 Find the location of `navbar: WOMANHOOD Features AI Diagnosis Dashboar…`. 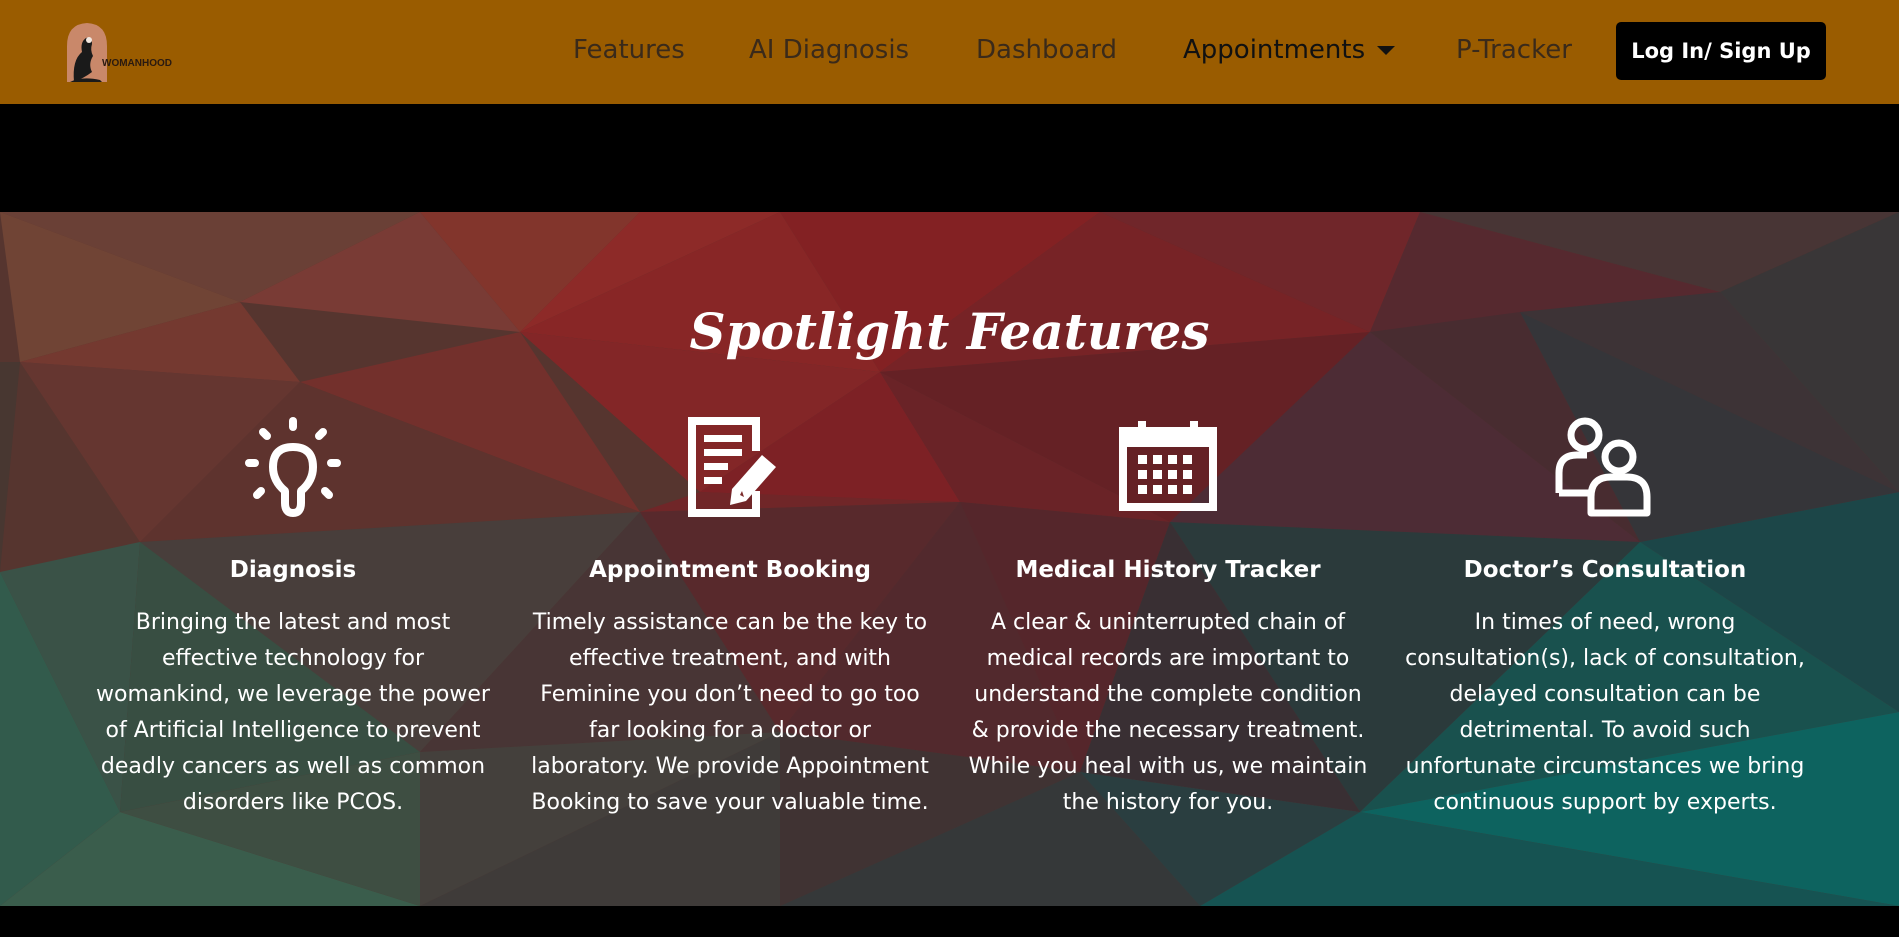

navbar: WOMANHOOD Features AI Diagnosis Dashboar… is located at coordinates (949, 52).